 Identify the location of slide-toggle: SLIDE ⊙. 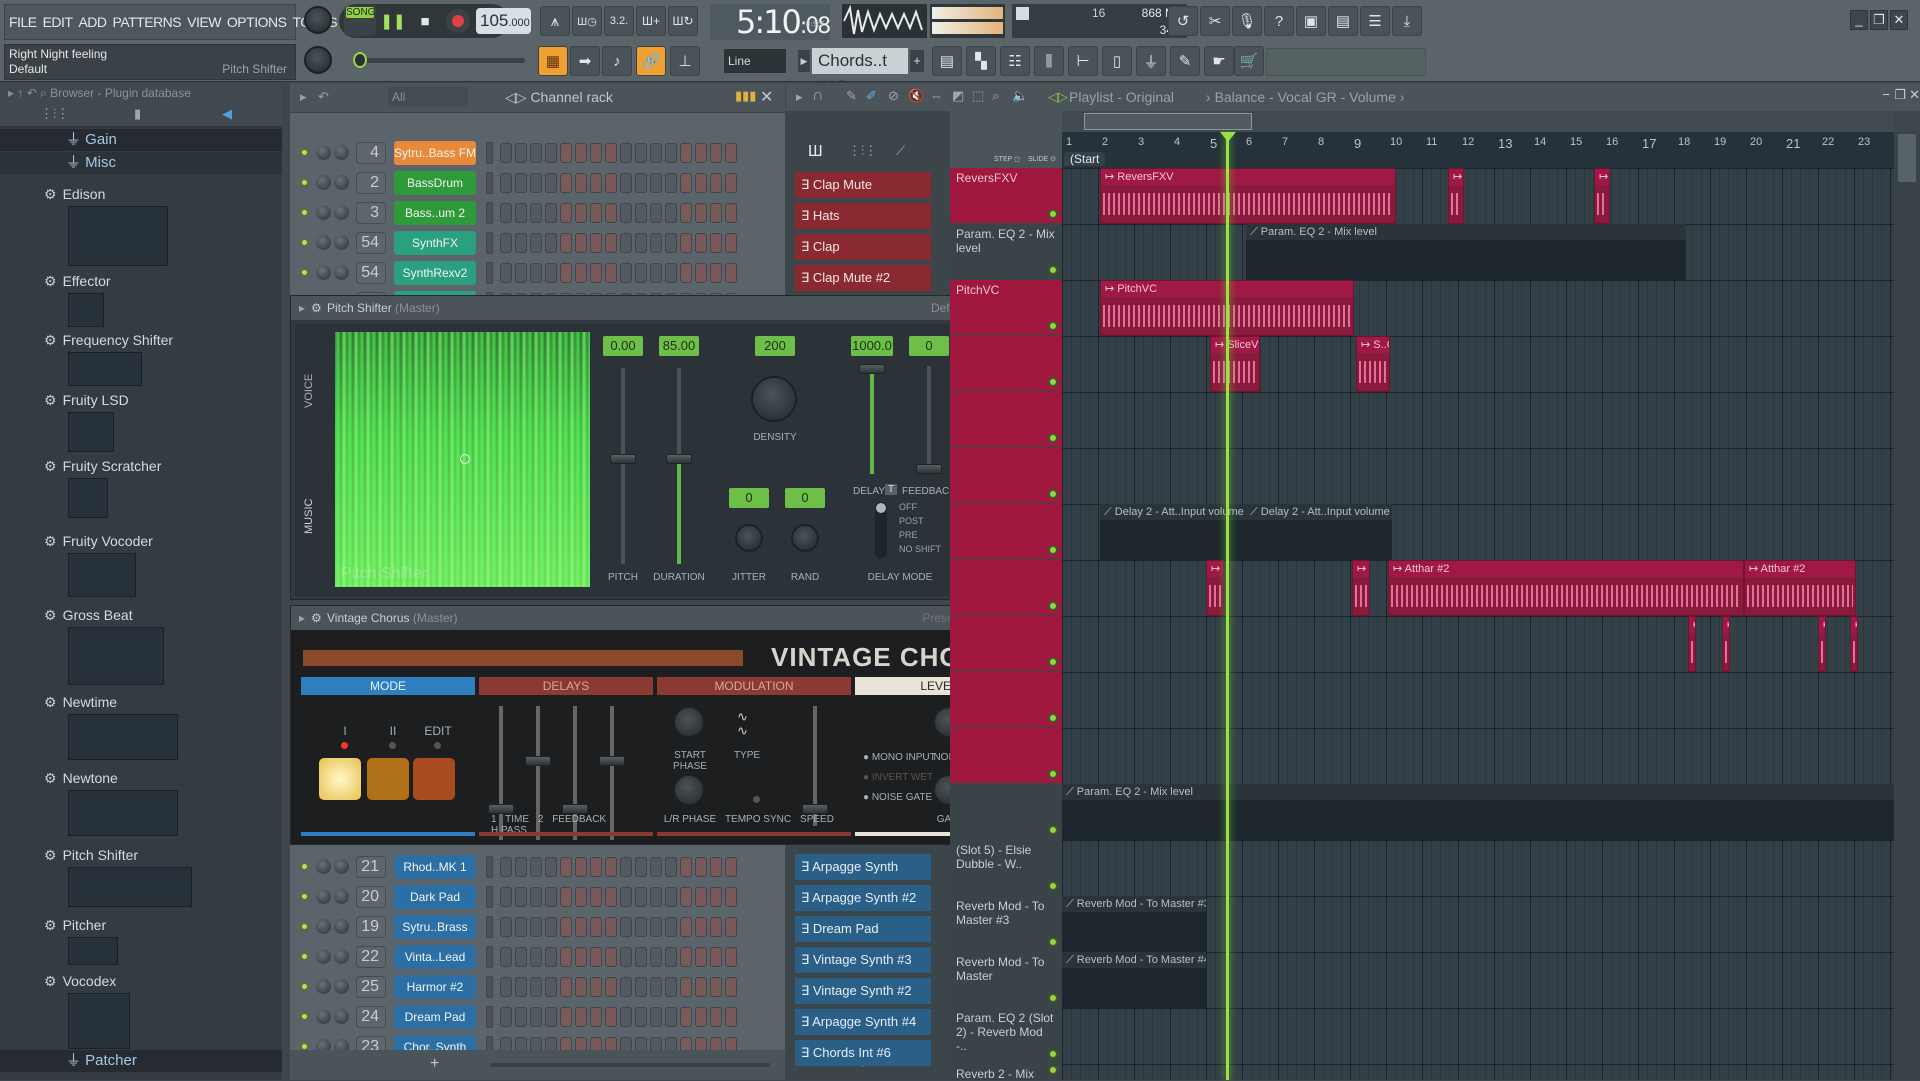
(1042, 159).